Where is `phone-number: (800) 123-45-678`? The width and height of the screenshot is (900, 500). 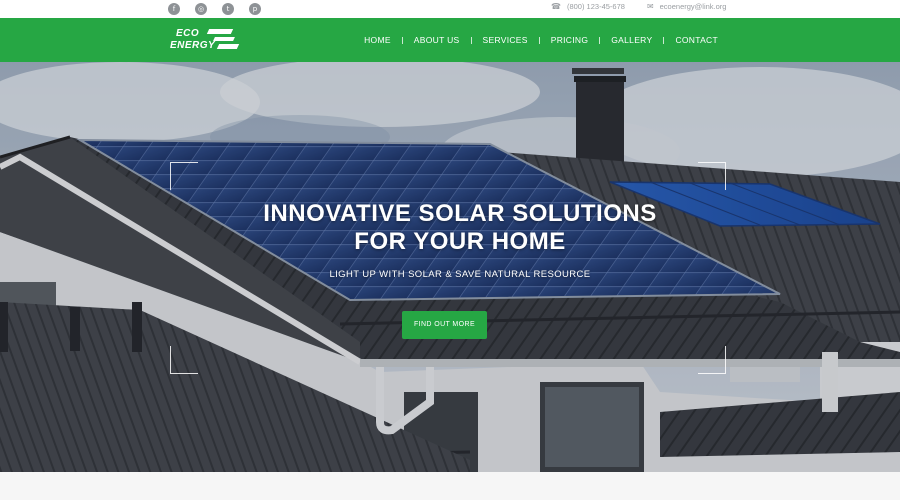 phone-number: (800) 123-45-678 is located at coordinates (596, 6).